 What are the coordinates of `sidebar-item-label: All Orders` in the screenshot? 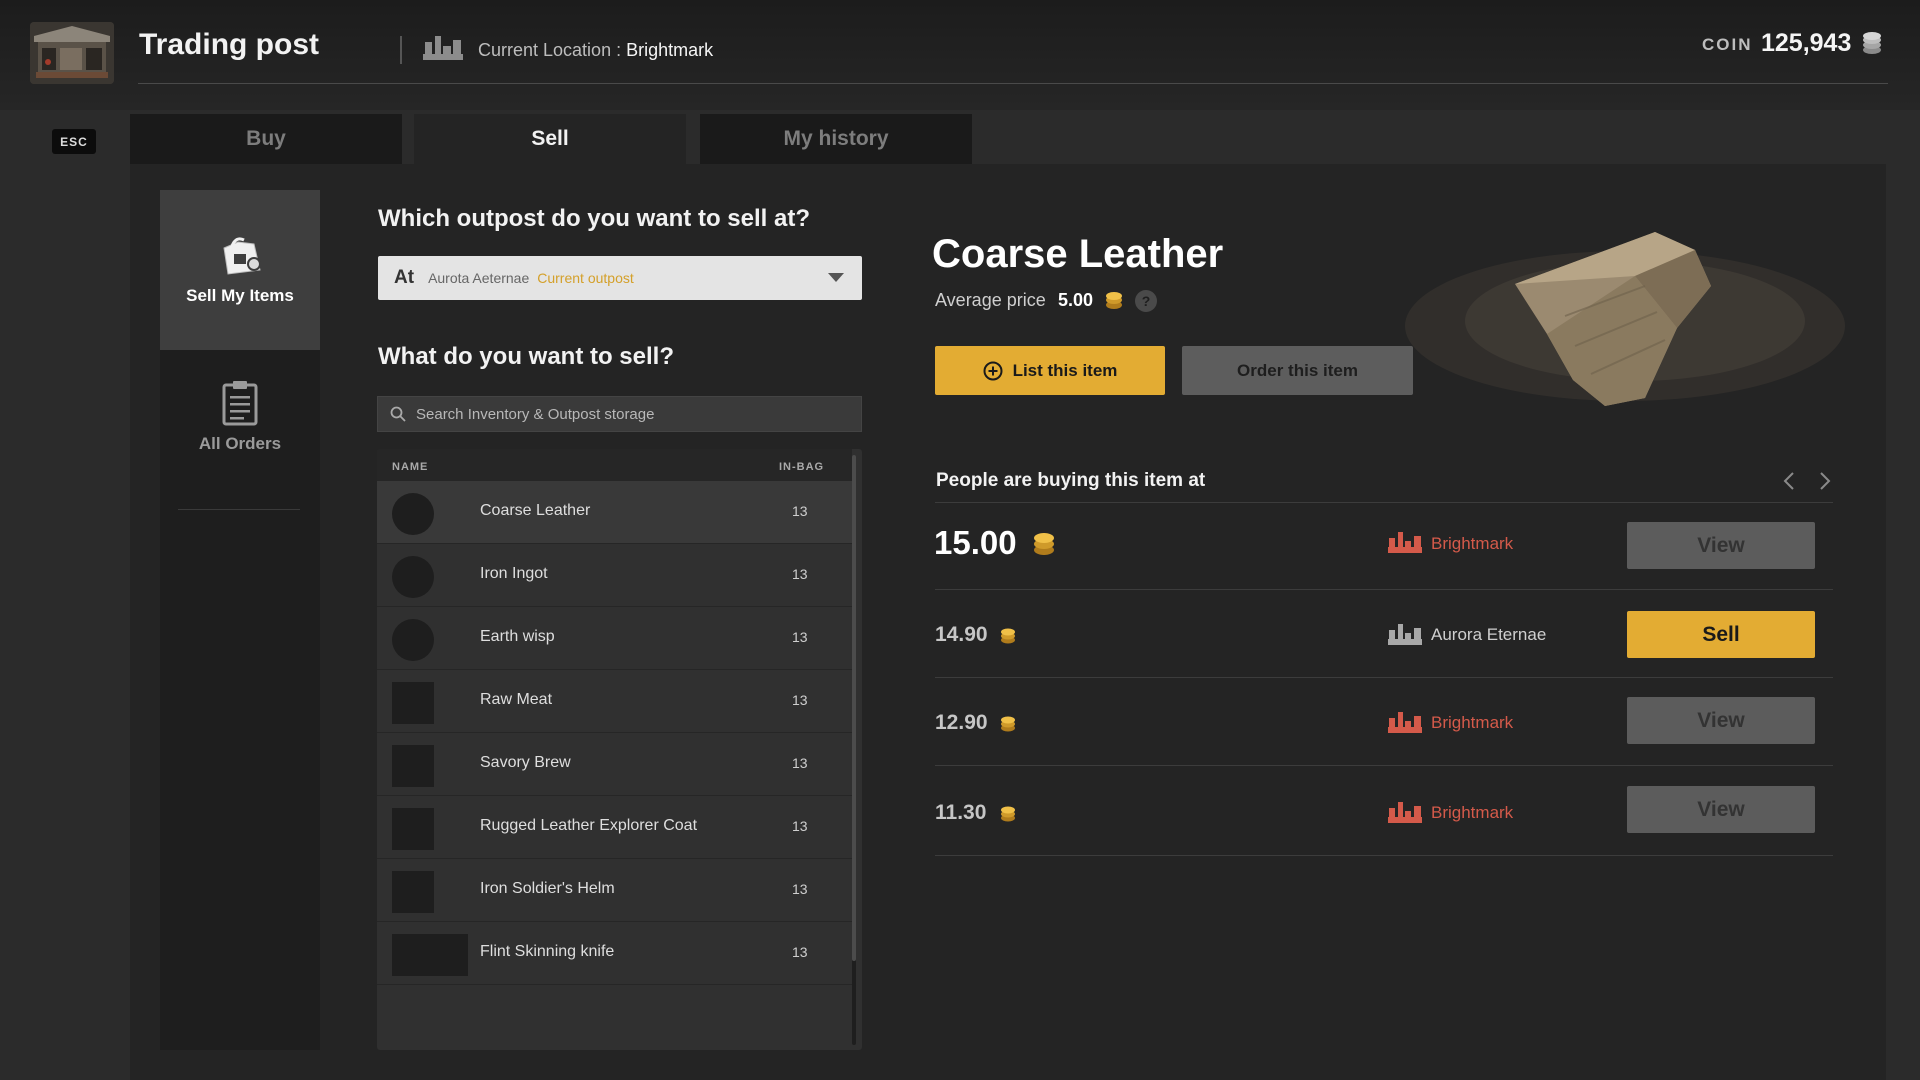 It's located at (240, 443).